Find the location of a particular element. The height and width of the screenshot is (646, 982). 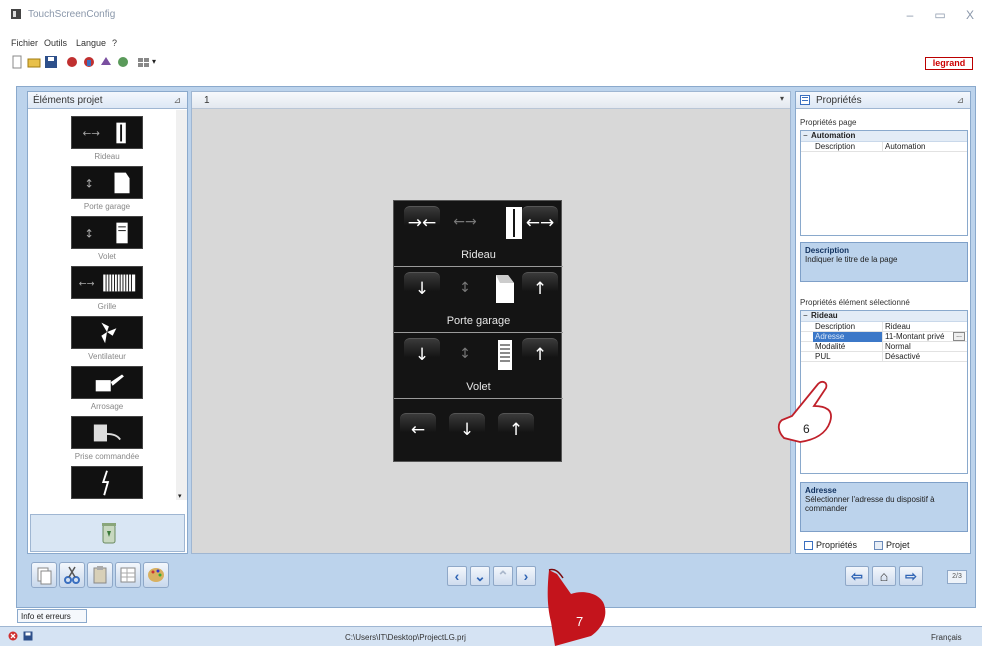

device-icon is located at coordinates (106, 62).